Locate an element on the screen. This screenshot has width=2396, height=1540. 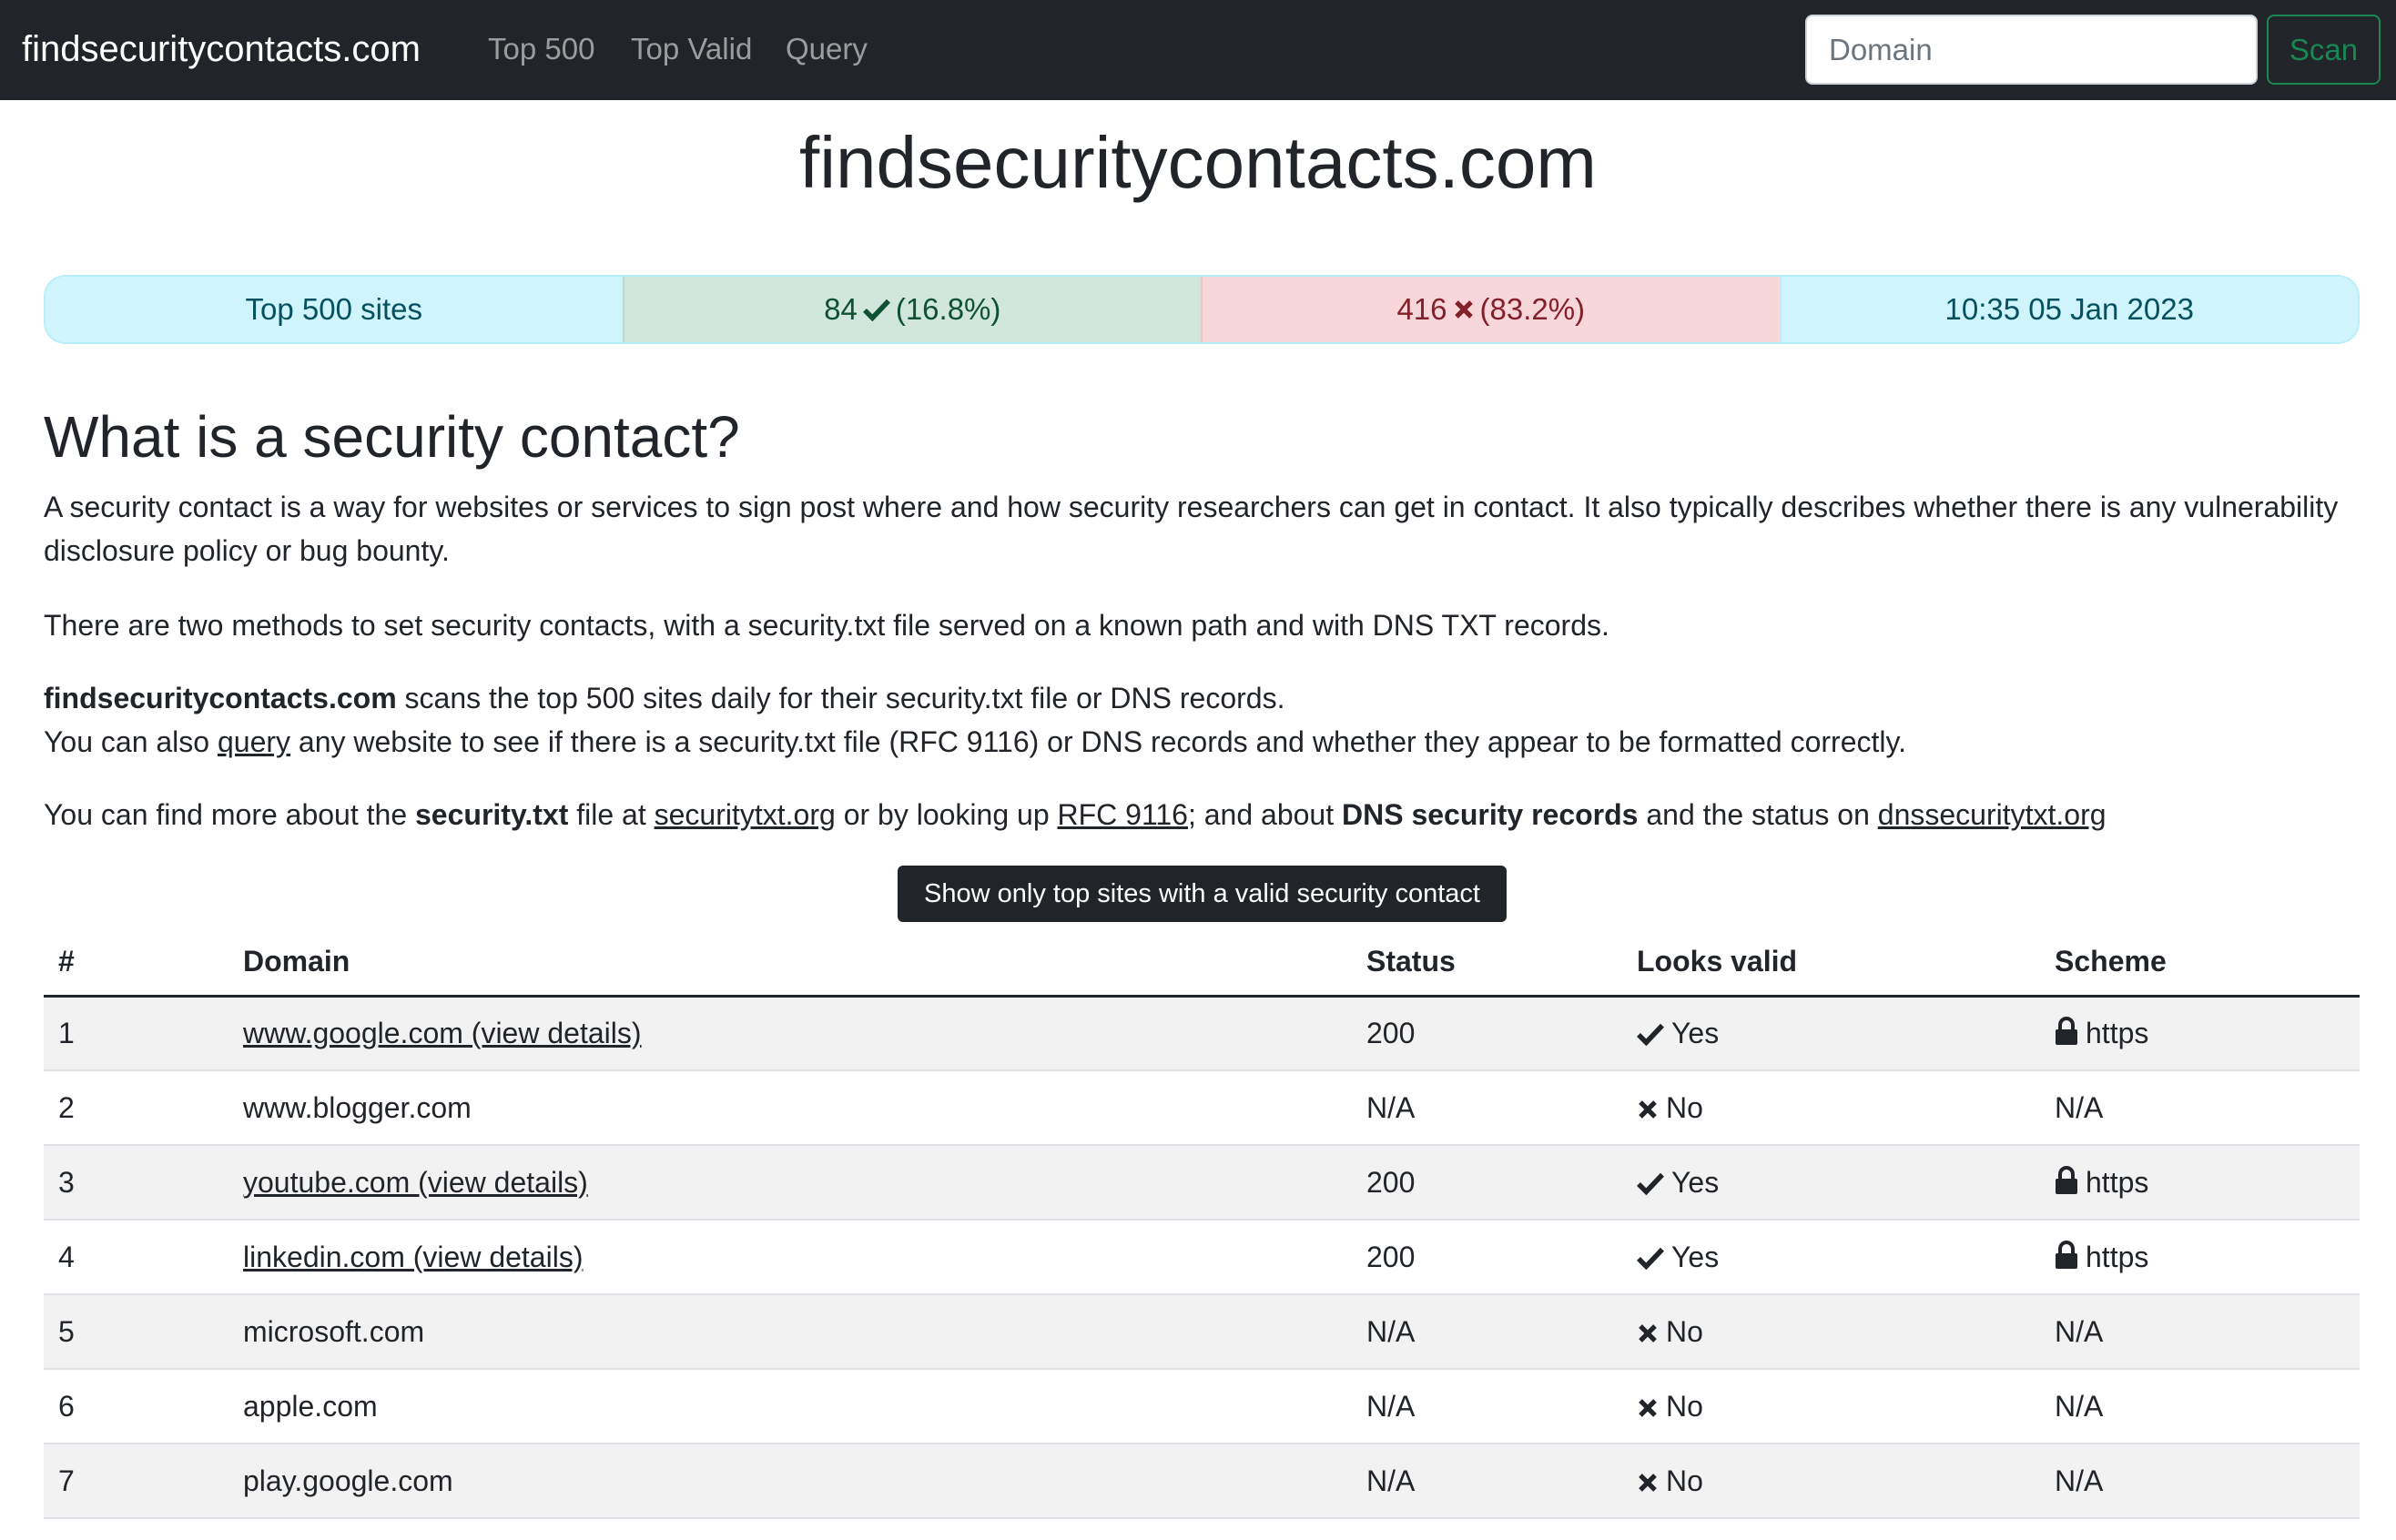
domain-cell: www.blogger.com is located at coordinates (790, 1108).